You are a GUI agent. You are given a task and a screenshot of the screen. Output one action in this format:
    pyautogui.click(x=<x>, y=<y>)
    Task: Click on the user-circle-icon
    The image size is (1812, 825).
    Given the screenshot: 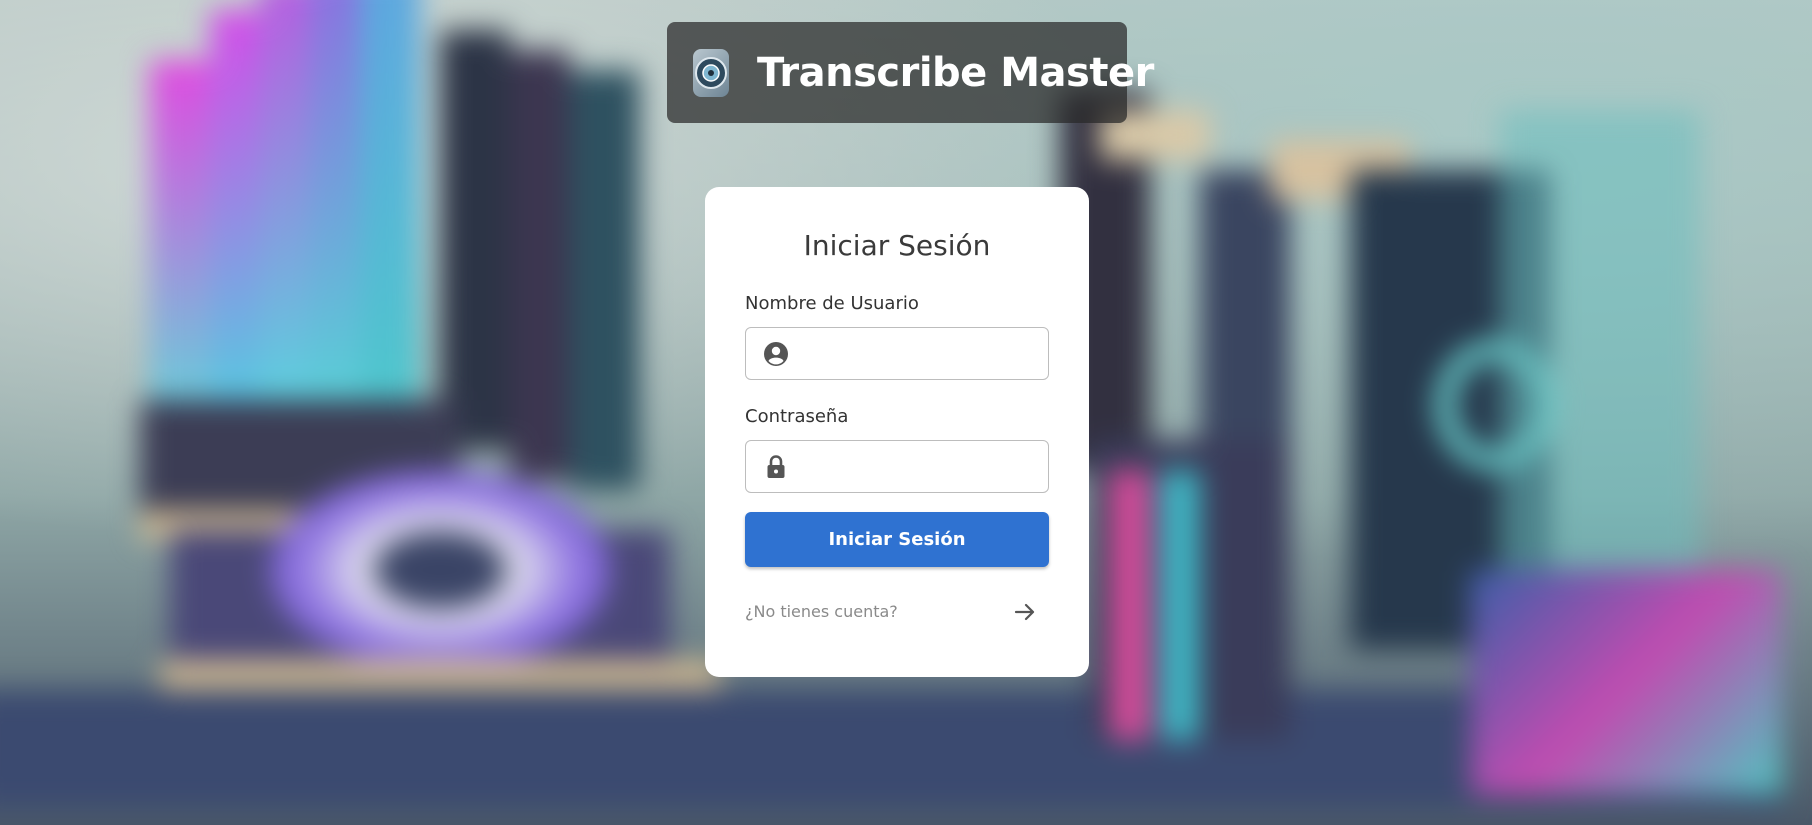 What is the action you would take?
    pyautogui.click(x=776, y=354)
    